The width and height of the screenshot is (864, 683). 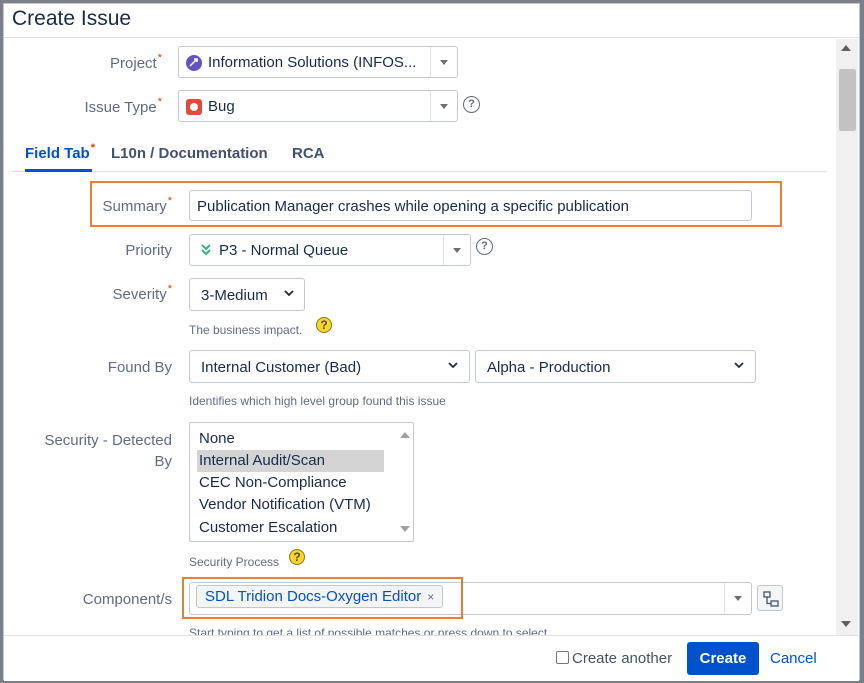 What do you see at coordinates (443, 62) in the screenshot?
I see `project-dropdown-chevron-down-icon` at bounding box center [443, 62].